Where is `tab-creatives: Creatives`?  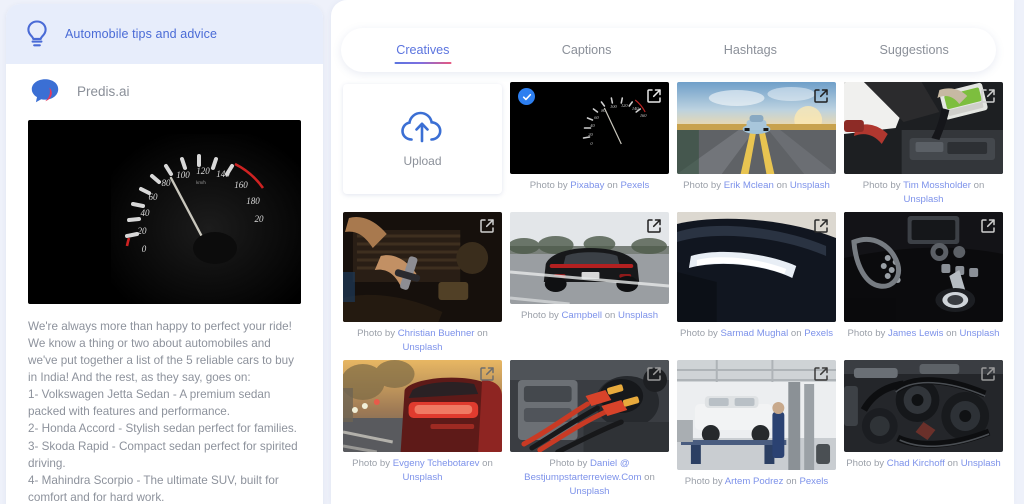
tab-creatives: Creatives is located at coordinates (423, 50).